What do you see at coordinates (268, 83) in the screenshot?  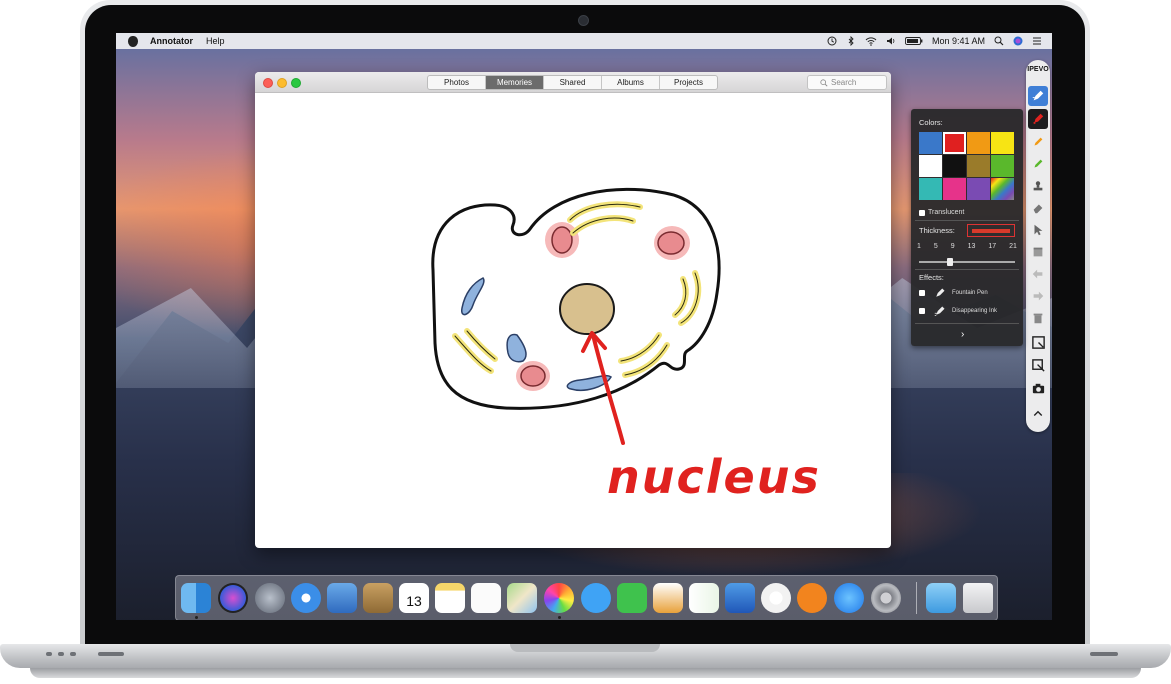 I see `close-button` at bounding box center [268, 83].